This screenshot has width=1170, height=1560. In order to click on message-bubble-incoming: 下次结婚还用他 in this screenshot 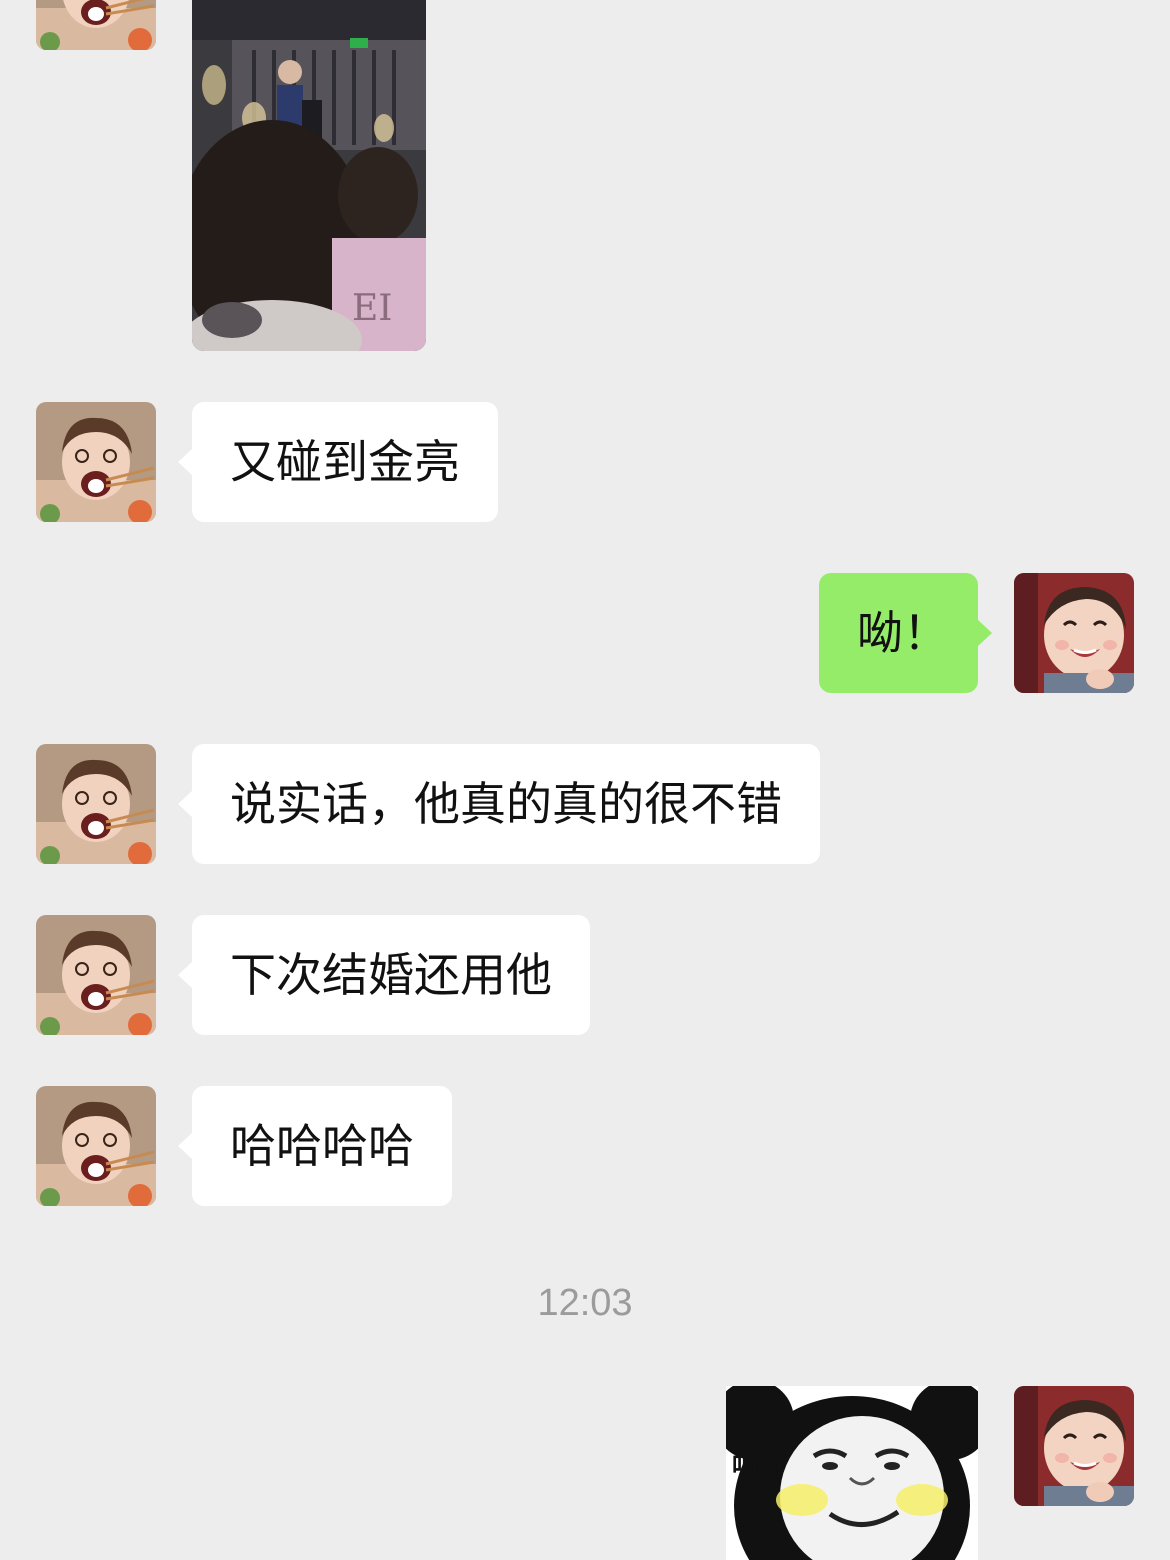, I will do `click(384, 975)`.